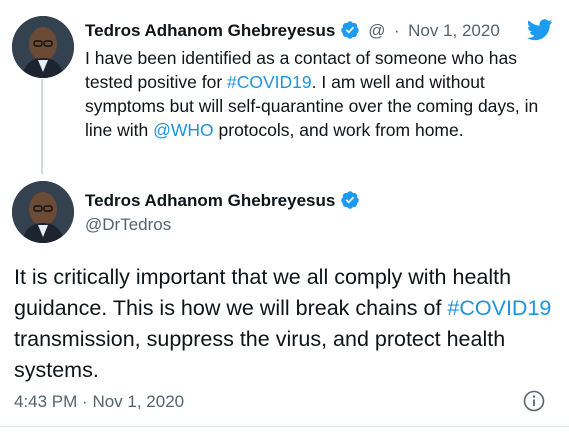 This screenshot has height=436, width=569. I want to click on reply-handle: @, so click(376, 30).